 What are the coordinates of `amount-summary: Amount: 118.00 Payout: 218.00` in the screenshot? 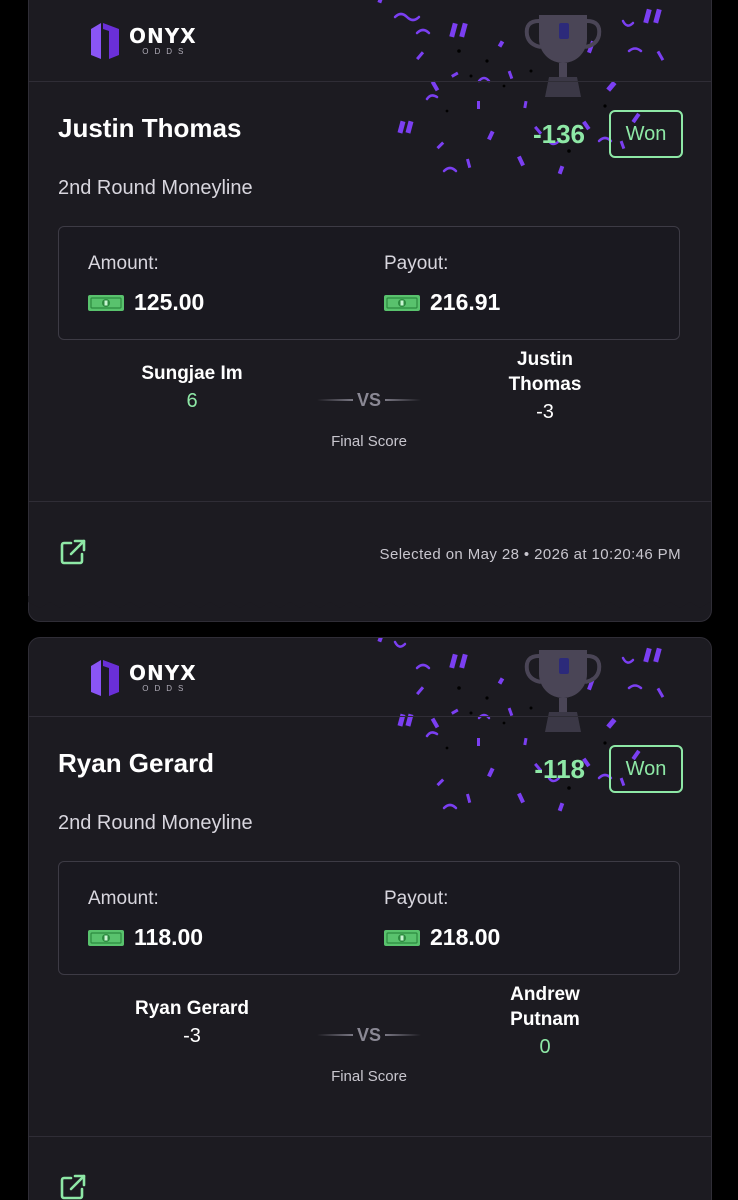 It's located at (369, 918).